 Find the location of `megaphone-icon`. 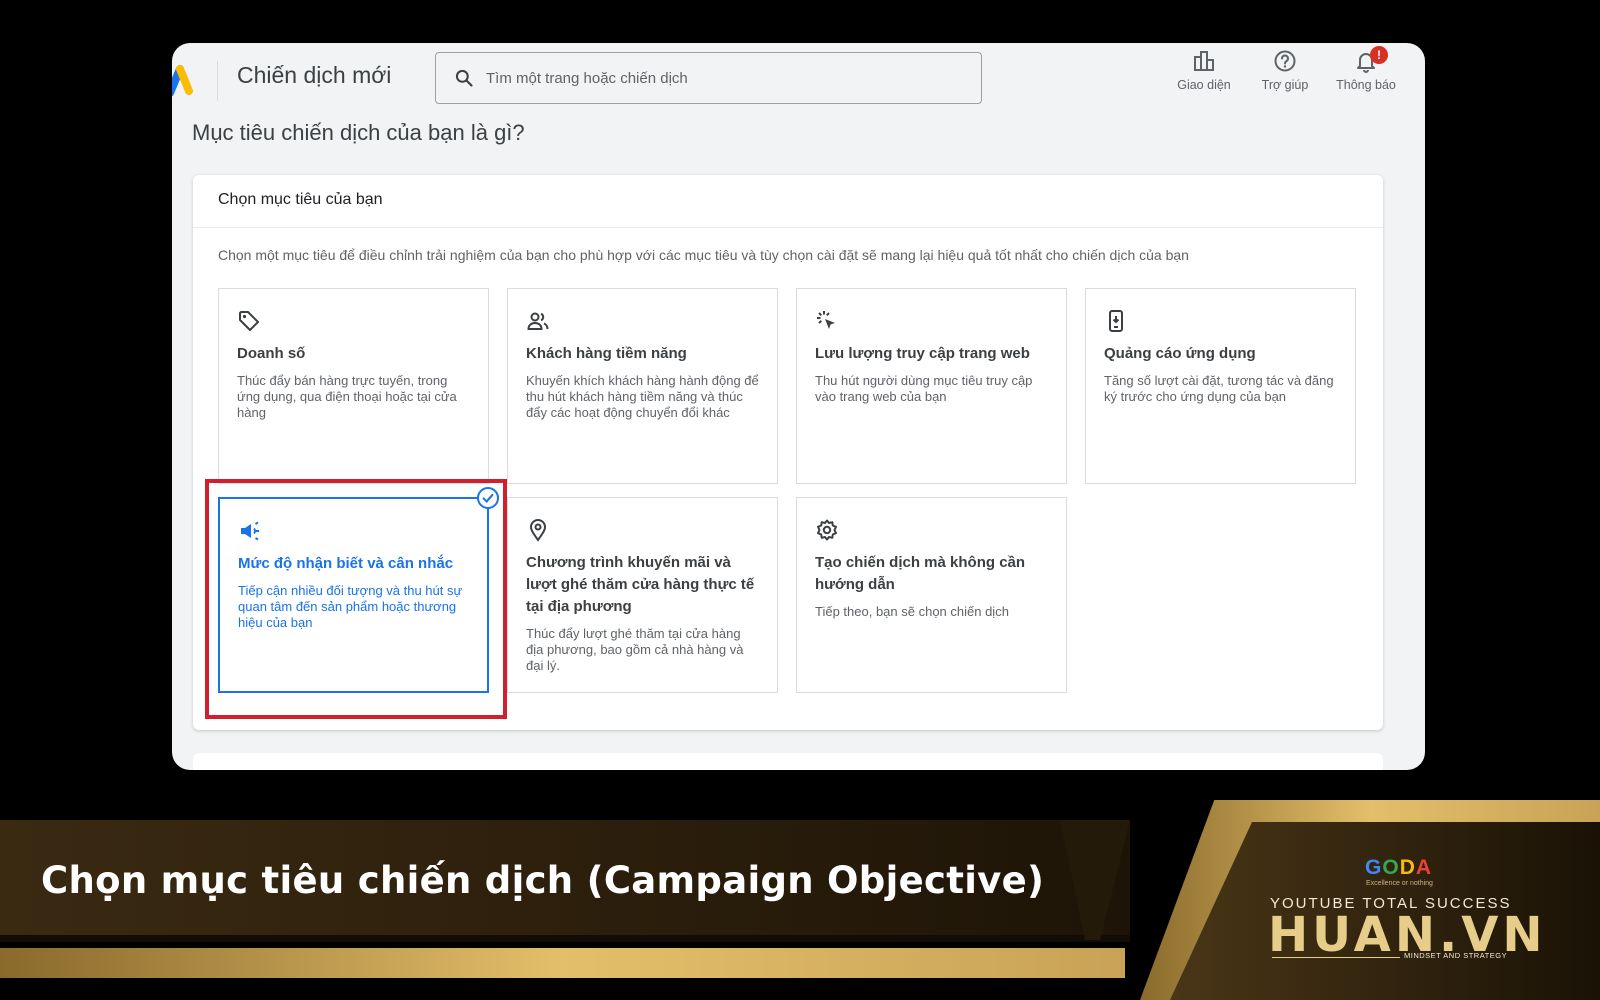

megaphone-icon is located at coordinates (250, 531).